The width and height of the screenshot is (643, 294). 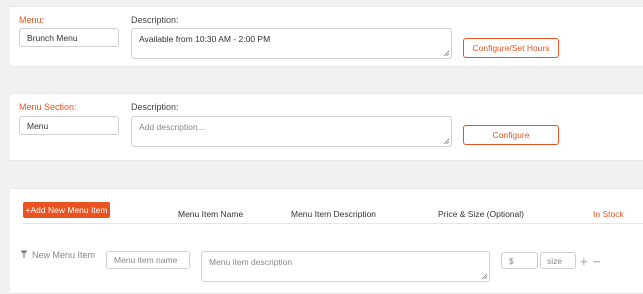 What do you see at coordinates (205, 39) in the screenshot?
I see `menu-description-text: Available from 10:30 AM - 2:00 PM` at bounding box center [205, 39].